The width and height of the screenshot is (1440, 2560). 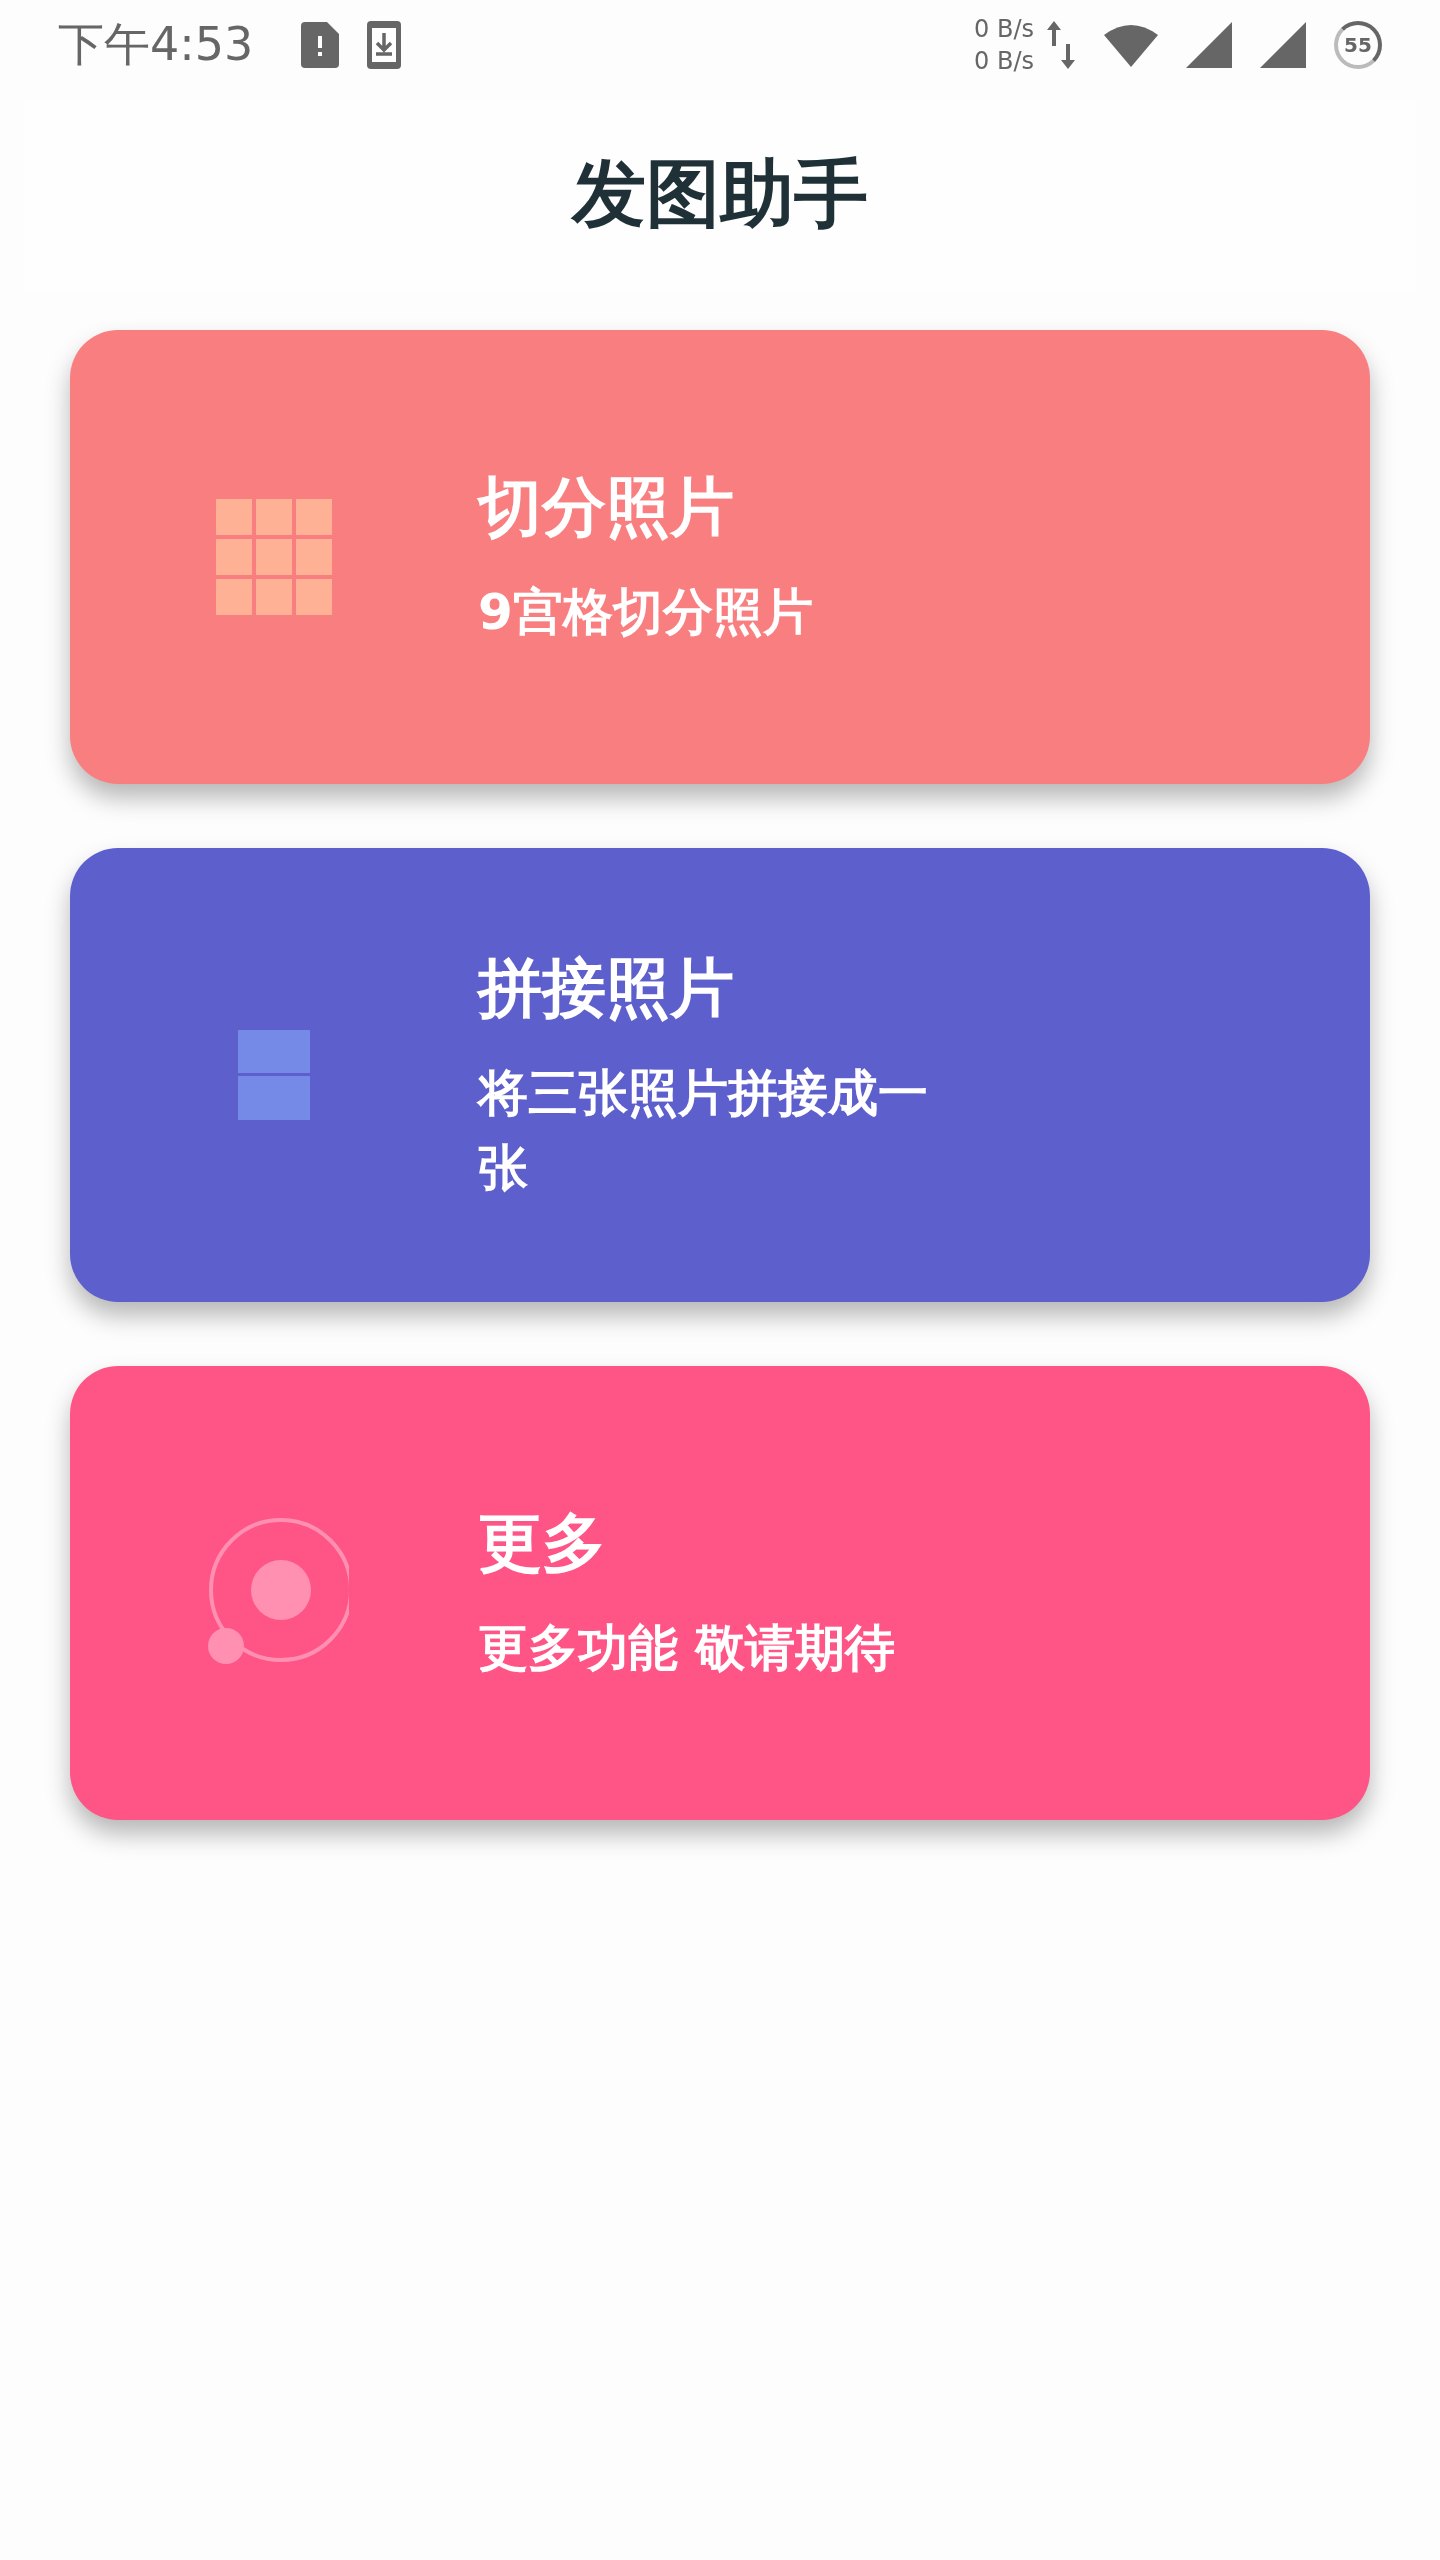 What do you see at coordinates (720, 193) in the screenshot?
I see `app-title: 发图助手` at bounding box center [720, 193].